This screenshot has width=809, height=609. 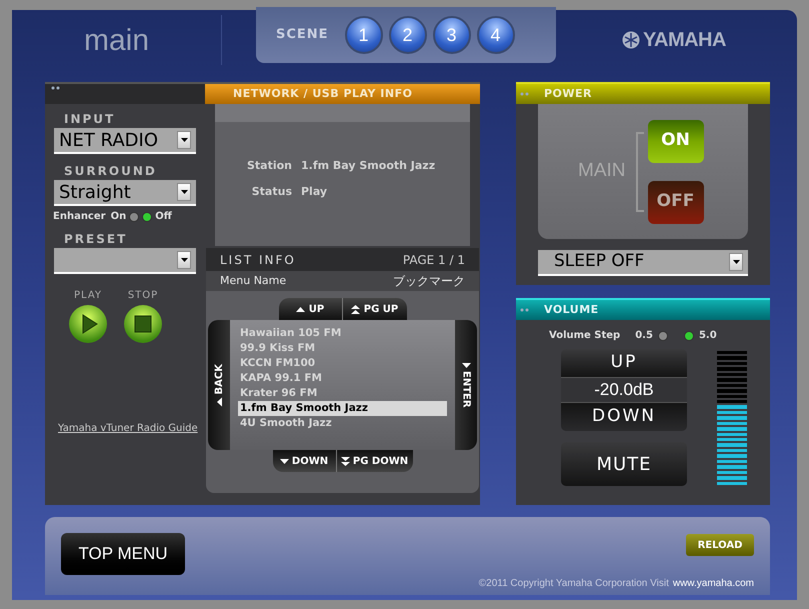 What do you see at coordinates (79, 217) in the screenshot?
I see `enhancer-label: Enhancer` at bounding box center [79, 217].